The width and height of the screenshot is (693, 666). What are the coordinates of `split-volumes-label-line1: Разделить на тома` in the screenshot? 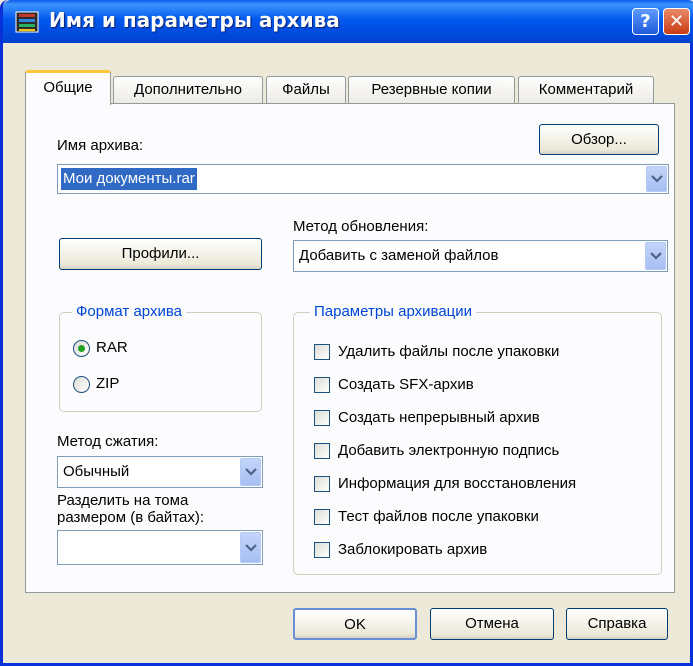 It's located at (123, 500).